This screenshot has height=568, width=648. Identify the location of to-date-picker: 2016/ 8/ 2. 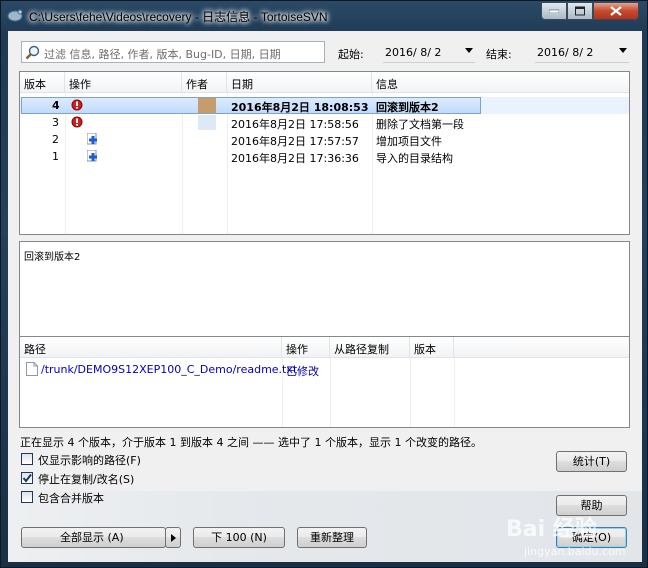
(582, 53).